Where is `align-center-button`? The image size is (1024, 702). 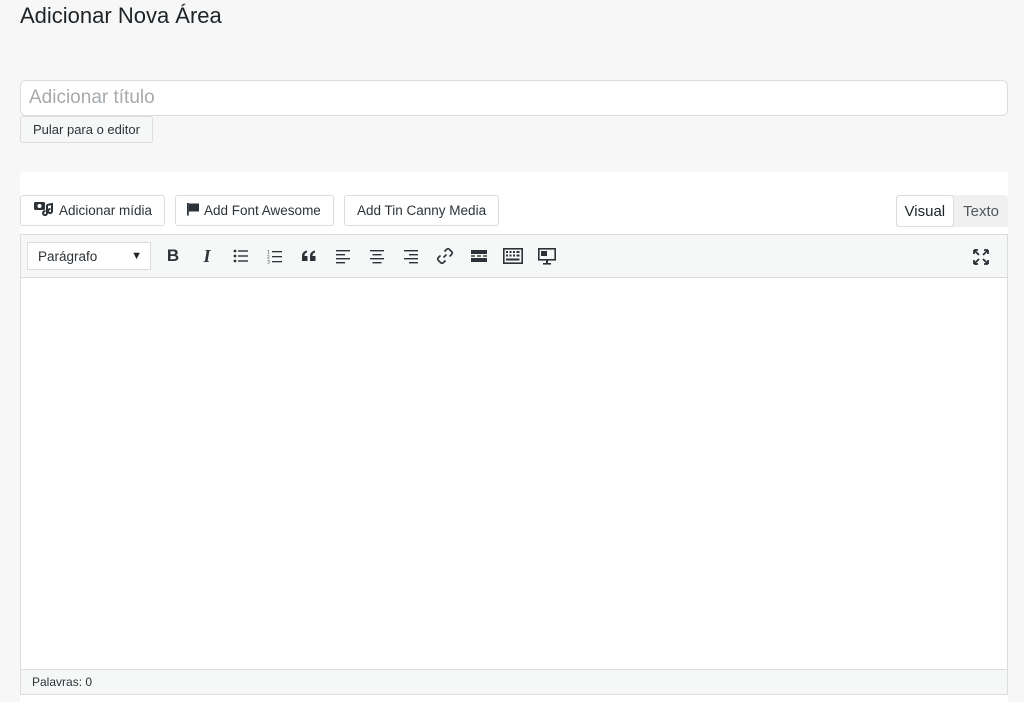 align-center-button is located at coordinates (377, 256).